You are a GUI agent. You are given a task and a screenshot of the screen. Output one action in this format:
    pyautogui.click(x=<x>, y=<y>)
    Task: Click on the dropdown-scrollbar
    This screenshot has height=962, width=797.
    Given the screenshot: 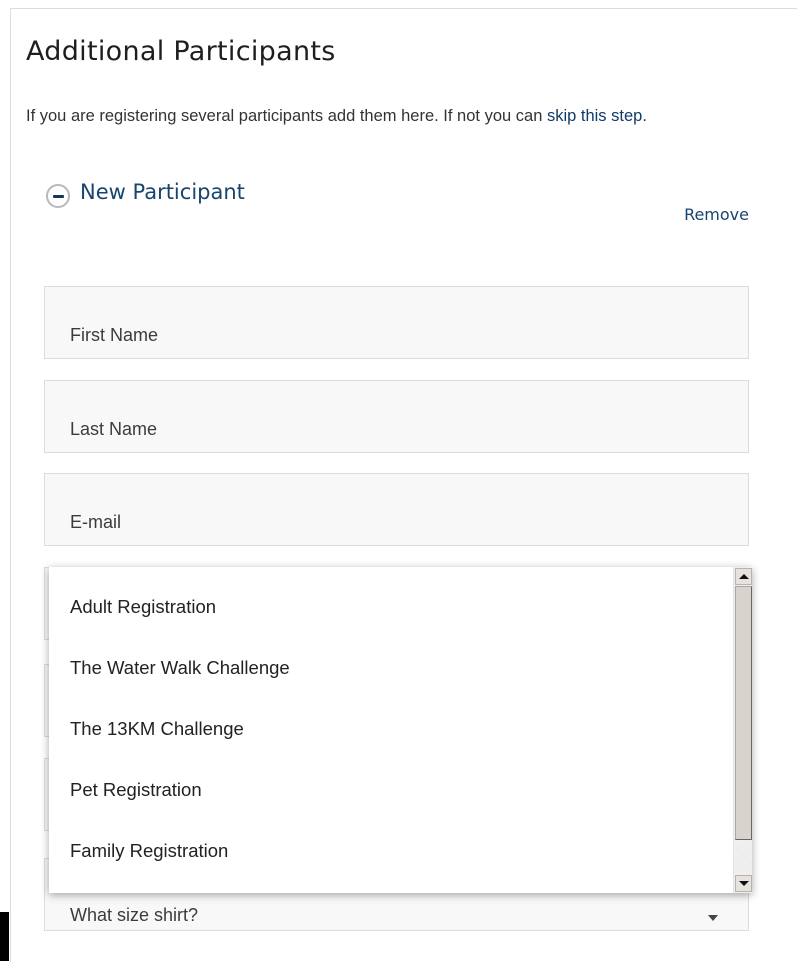 What is the action you would take?
    pyautogui.click(x=742, y=730)
    